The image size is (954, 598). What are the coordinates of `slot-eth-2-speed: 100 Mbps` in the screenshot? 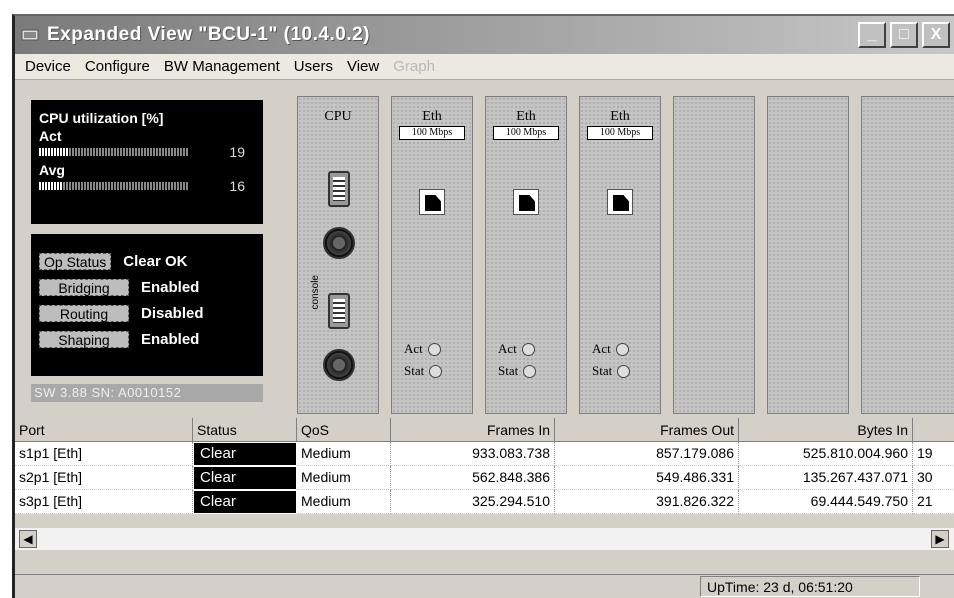 It's located at (526, 133).